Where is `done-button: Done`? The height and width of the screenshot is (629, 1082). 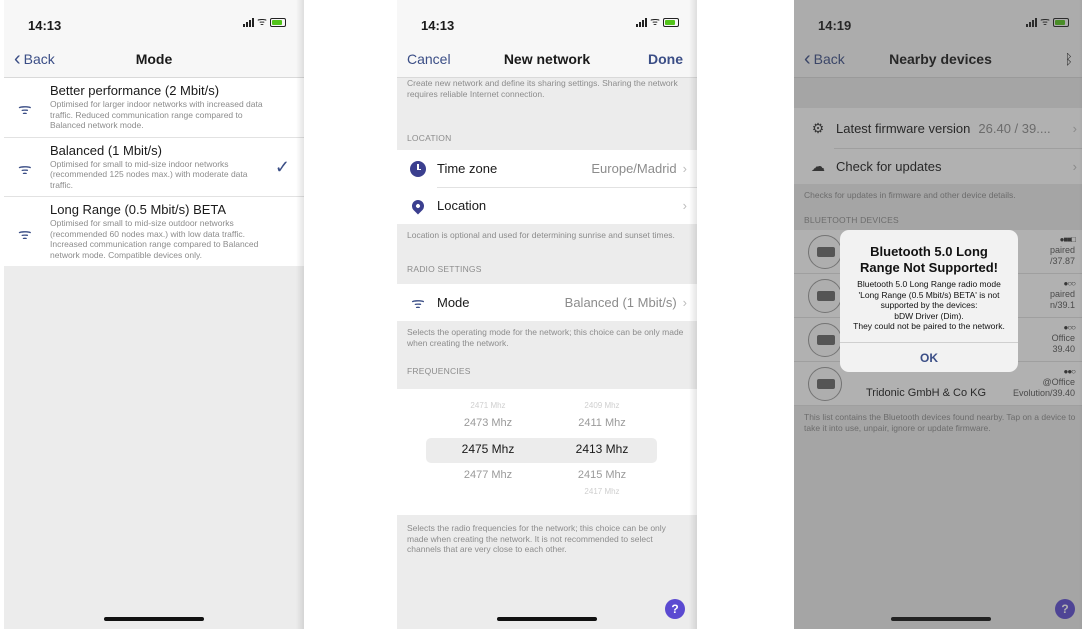 done-button: Done is located at coordinates (665, 59).